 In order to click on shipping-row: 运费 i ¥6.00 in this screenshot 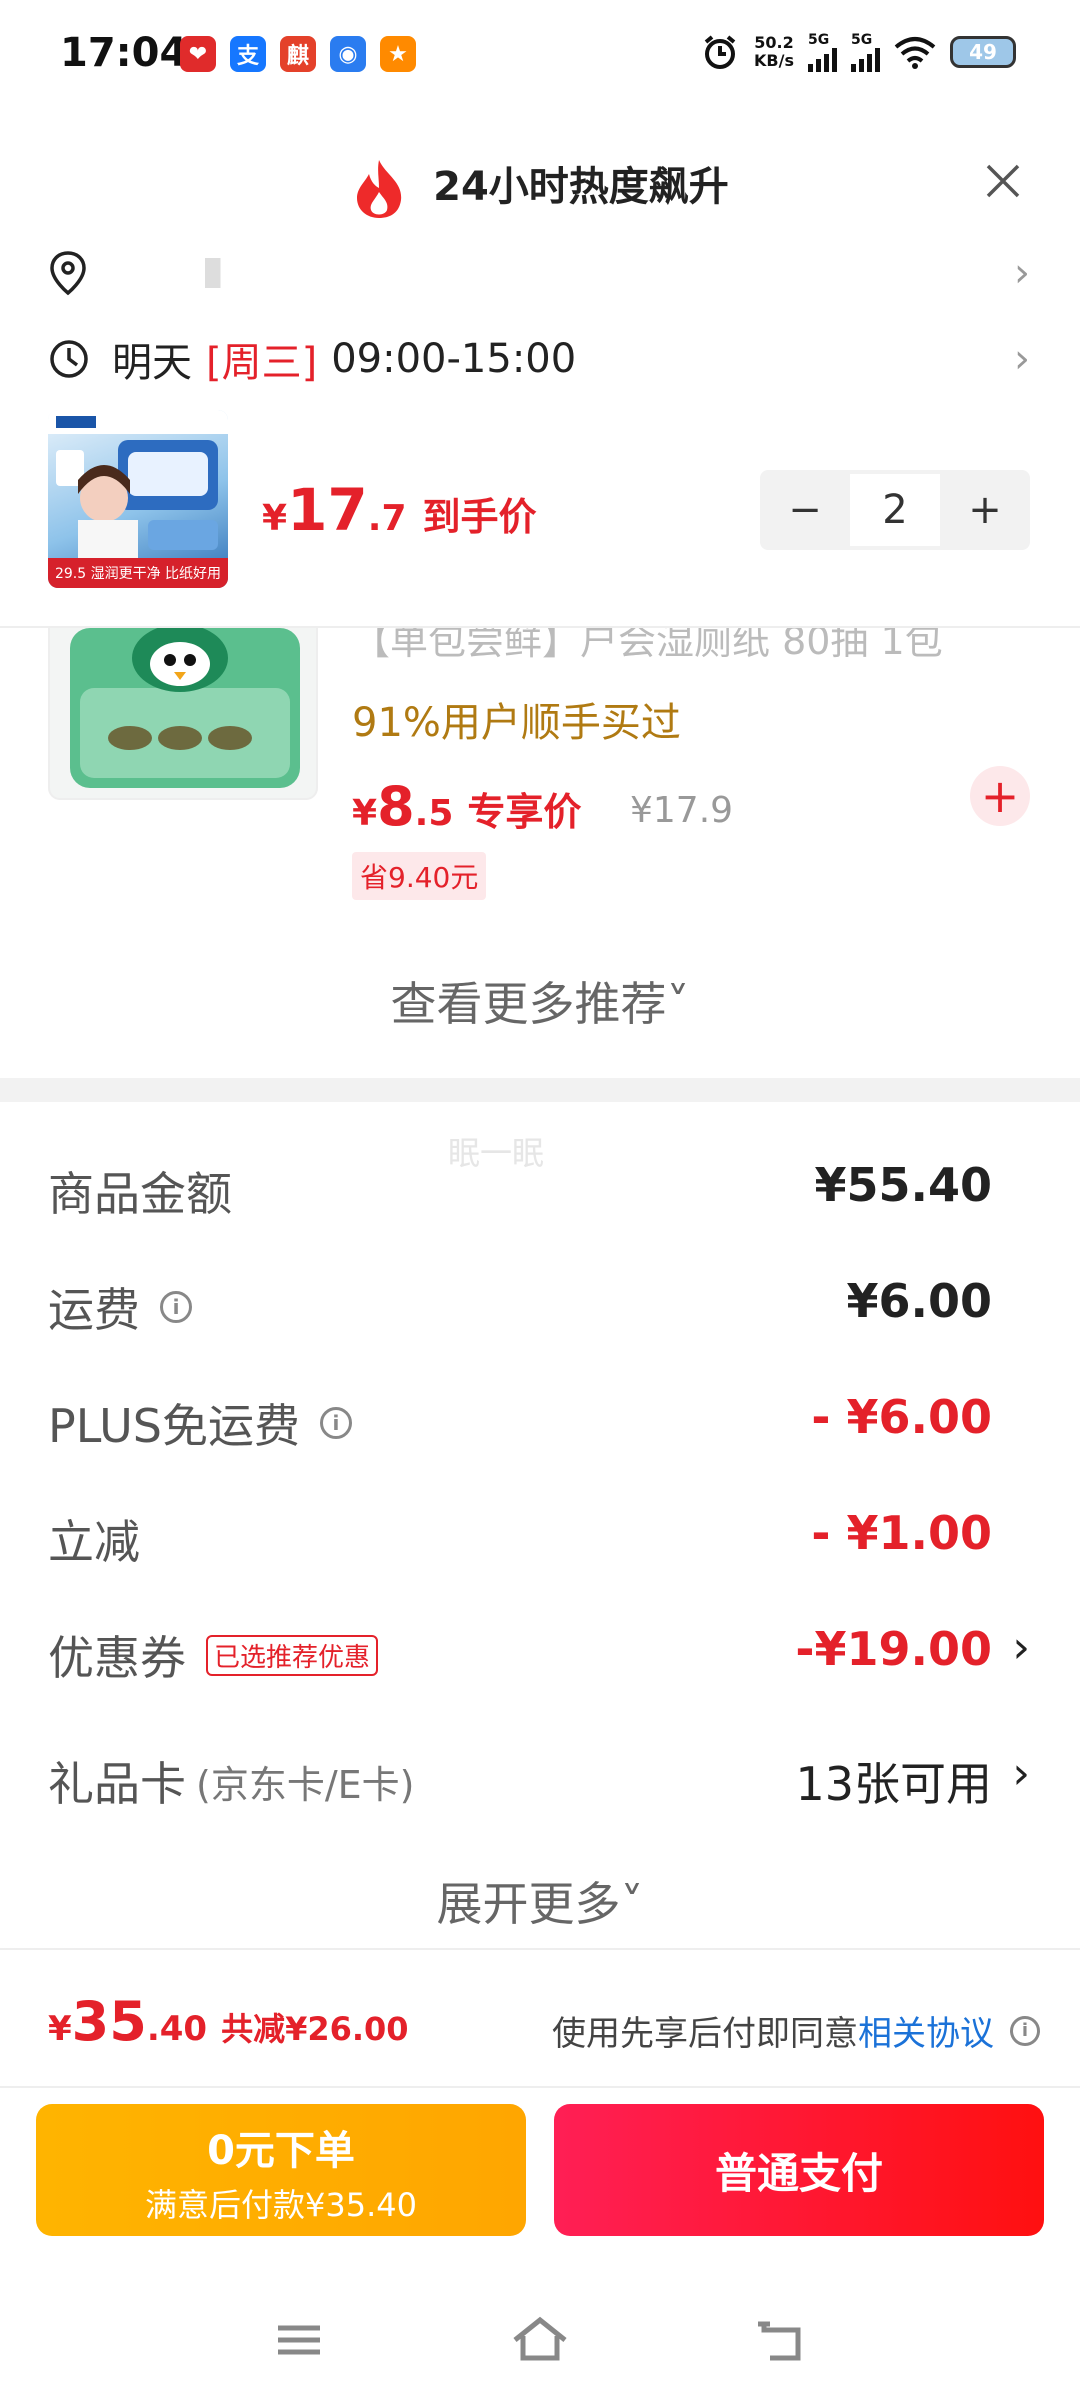, I will do `click(520, 1305)`.